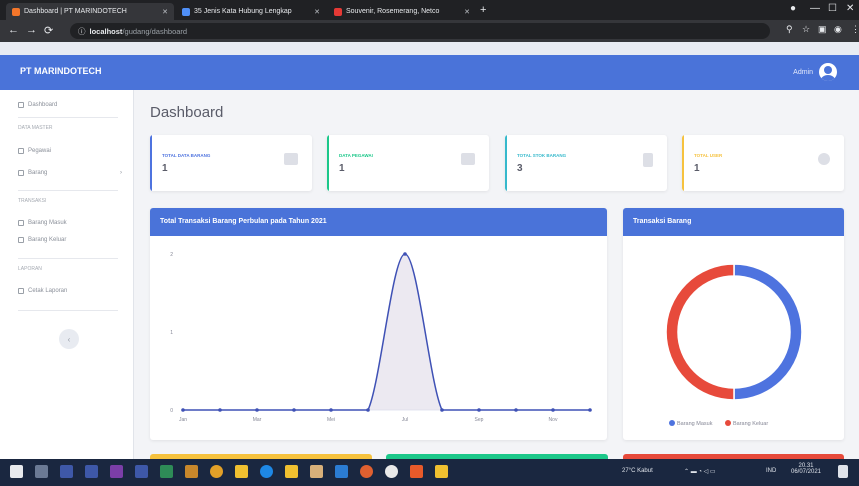  Describe the element at coordinates (468, 159) in the screenshot. I see `users-icon` at that location.